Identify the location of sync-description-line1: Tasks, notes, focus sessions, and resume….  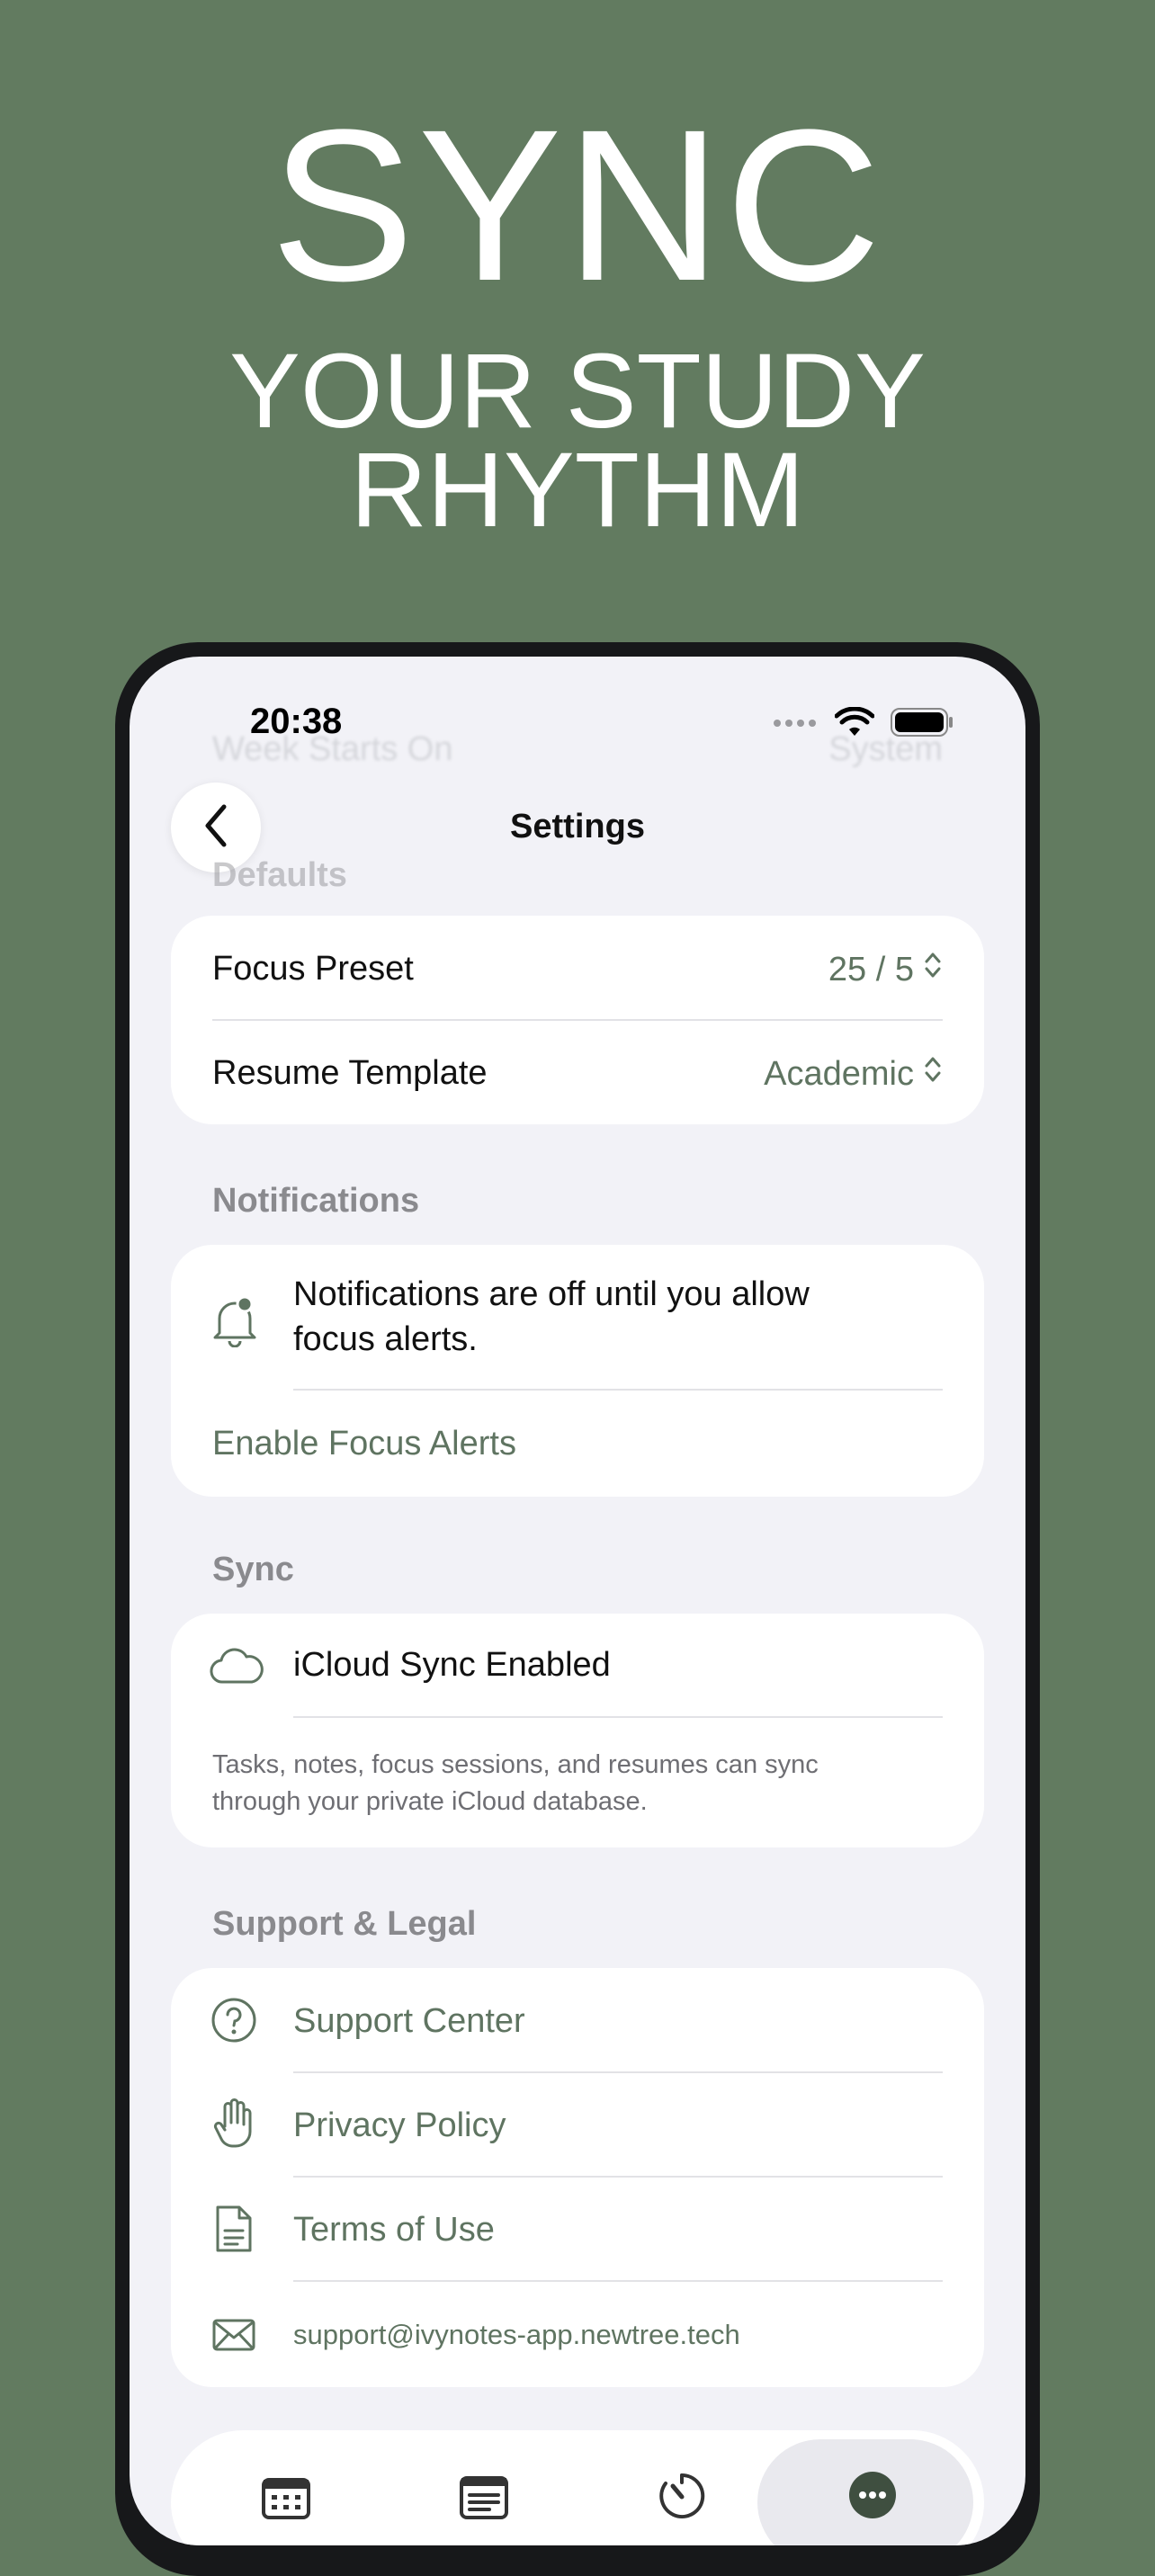
(515, 1764).